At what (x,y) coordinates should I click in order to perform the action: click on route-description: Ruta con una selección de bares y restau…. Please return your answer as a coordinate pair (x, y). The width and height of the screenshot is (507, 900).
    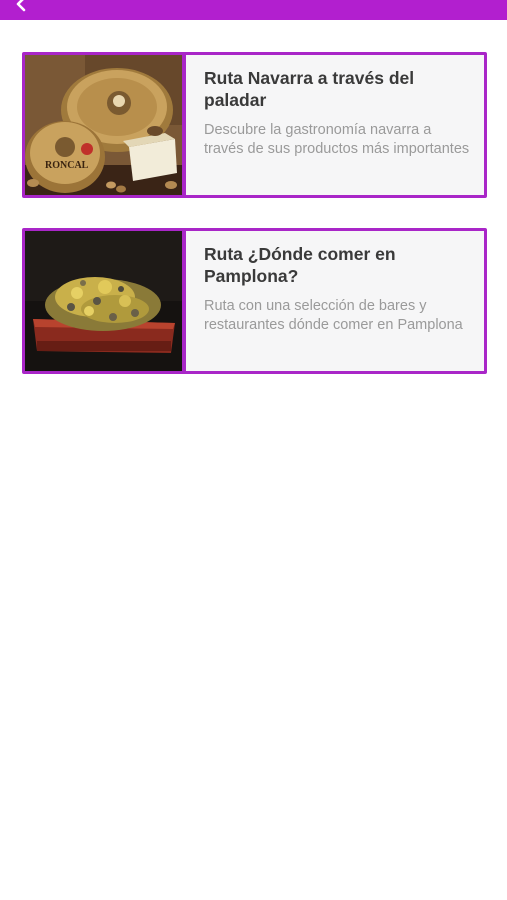
    Looking at the image, I should click on (333, 315).